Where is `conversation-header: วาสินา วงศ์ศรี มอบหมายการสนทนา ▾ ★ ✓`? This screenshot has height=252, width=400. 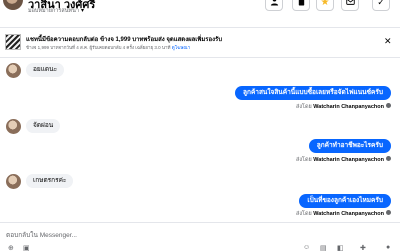
conversation-header: วาสินา วงศ์ศรี มอบหมายการสนทนา ▾ ★ ✓ is located at coordinates (200, 12).